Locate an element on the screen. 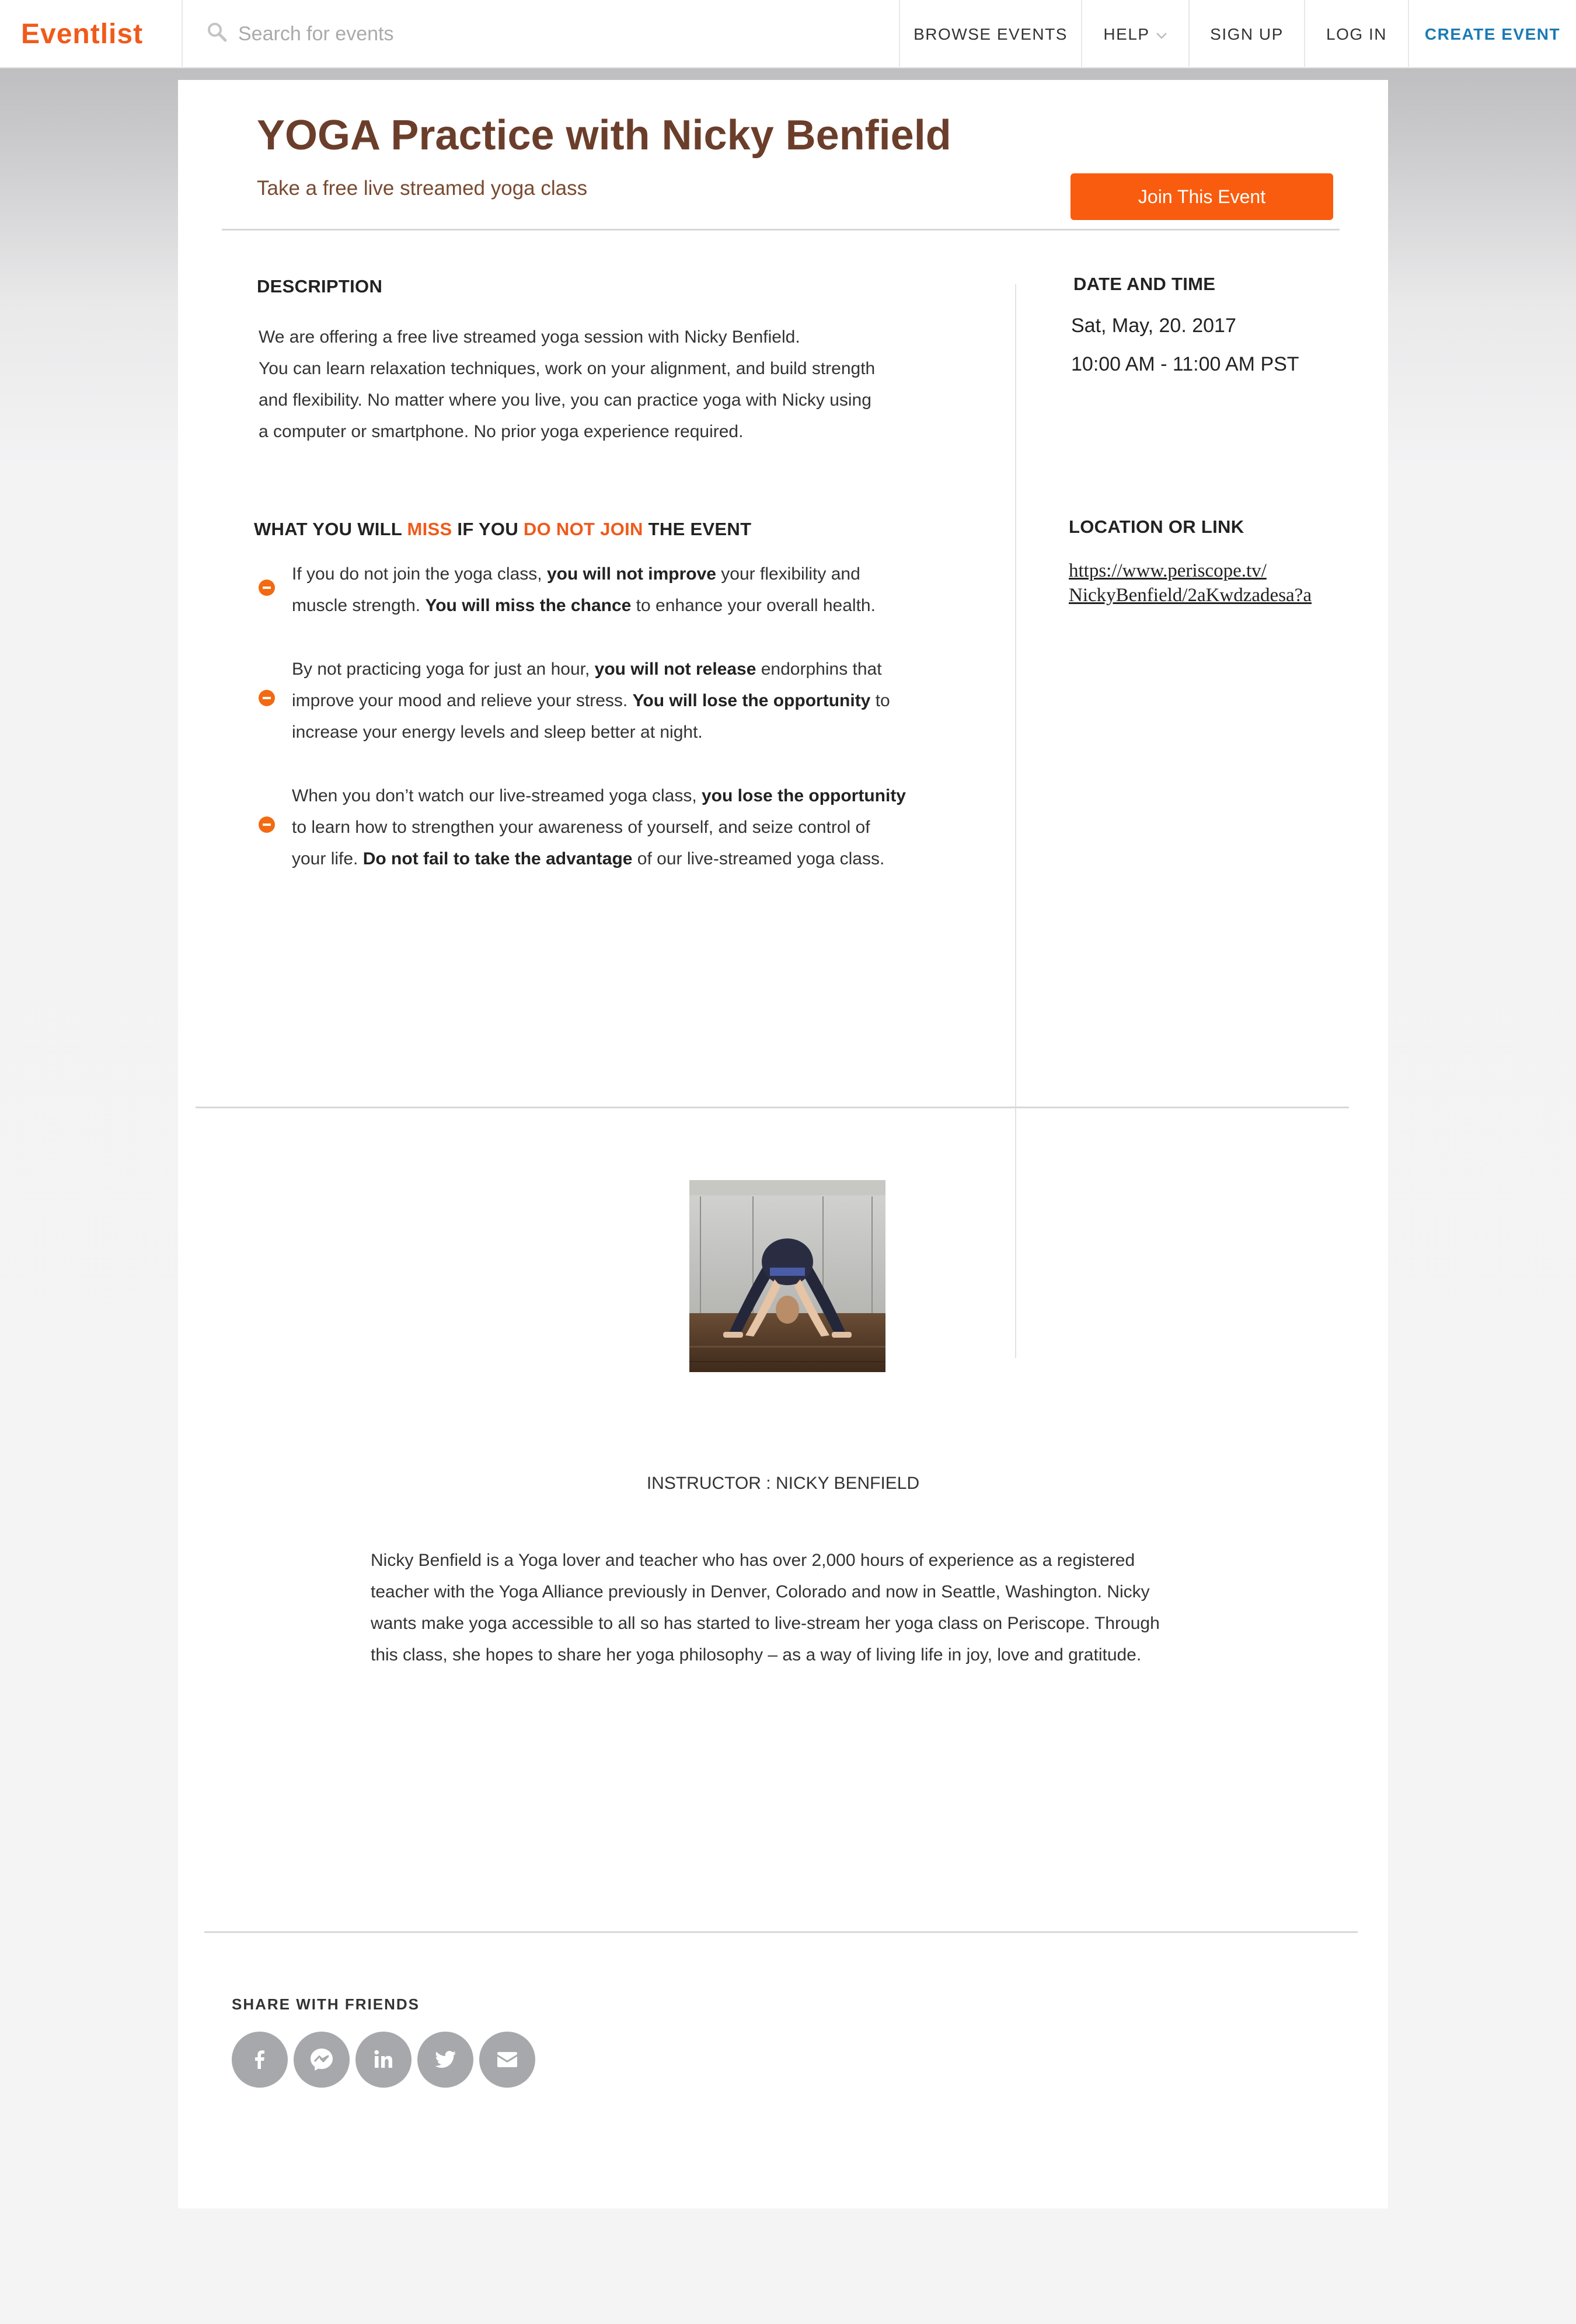  miss-emphasis: you will not improve is located at coordinates (631, 574).